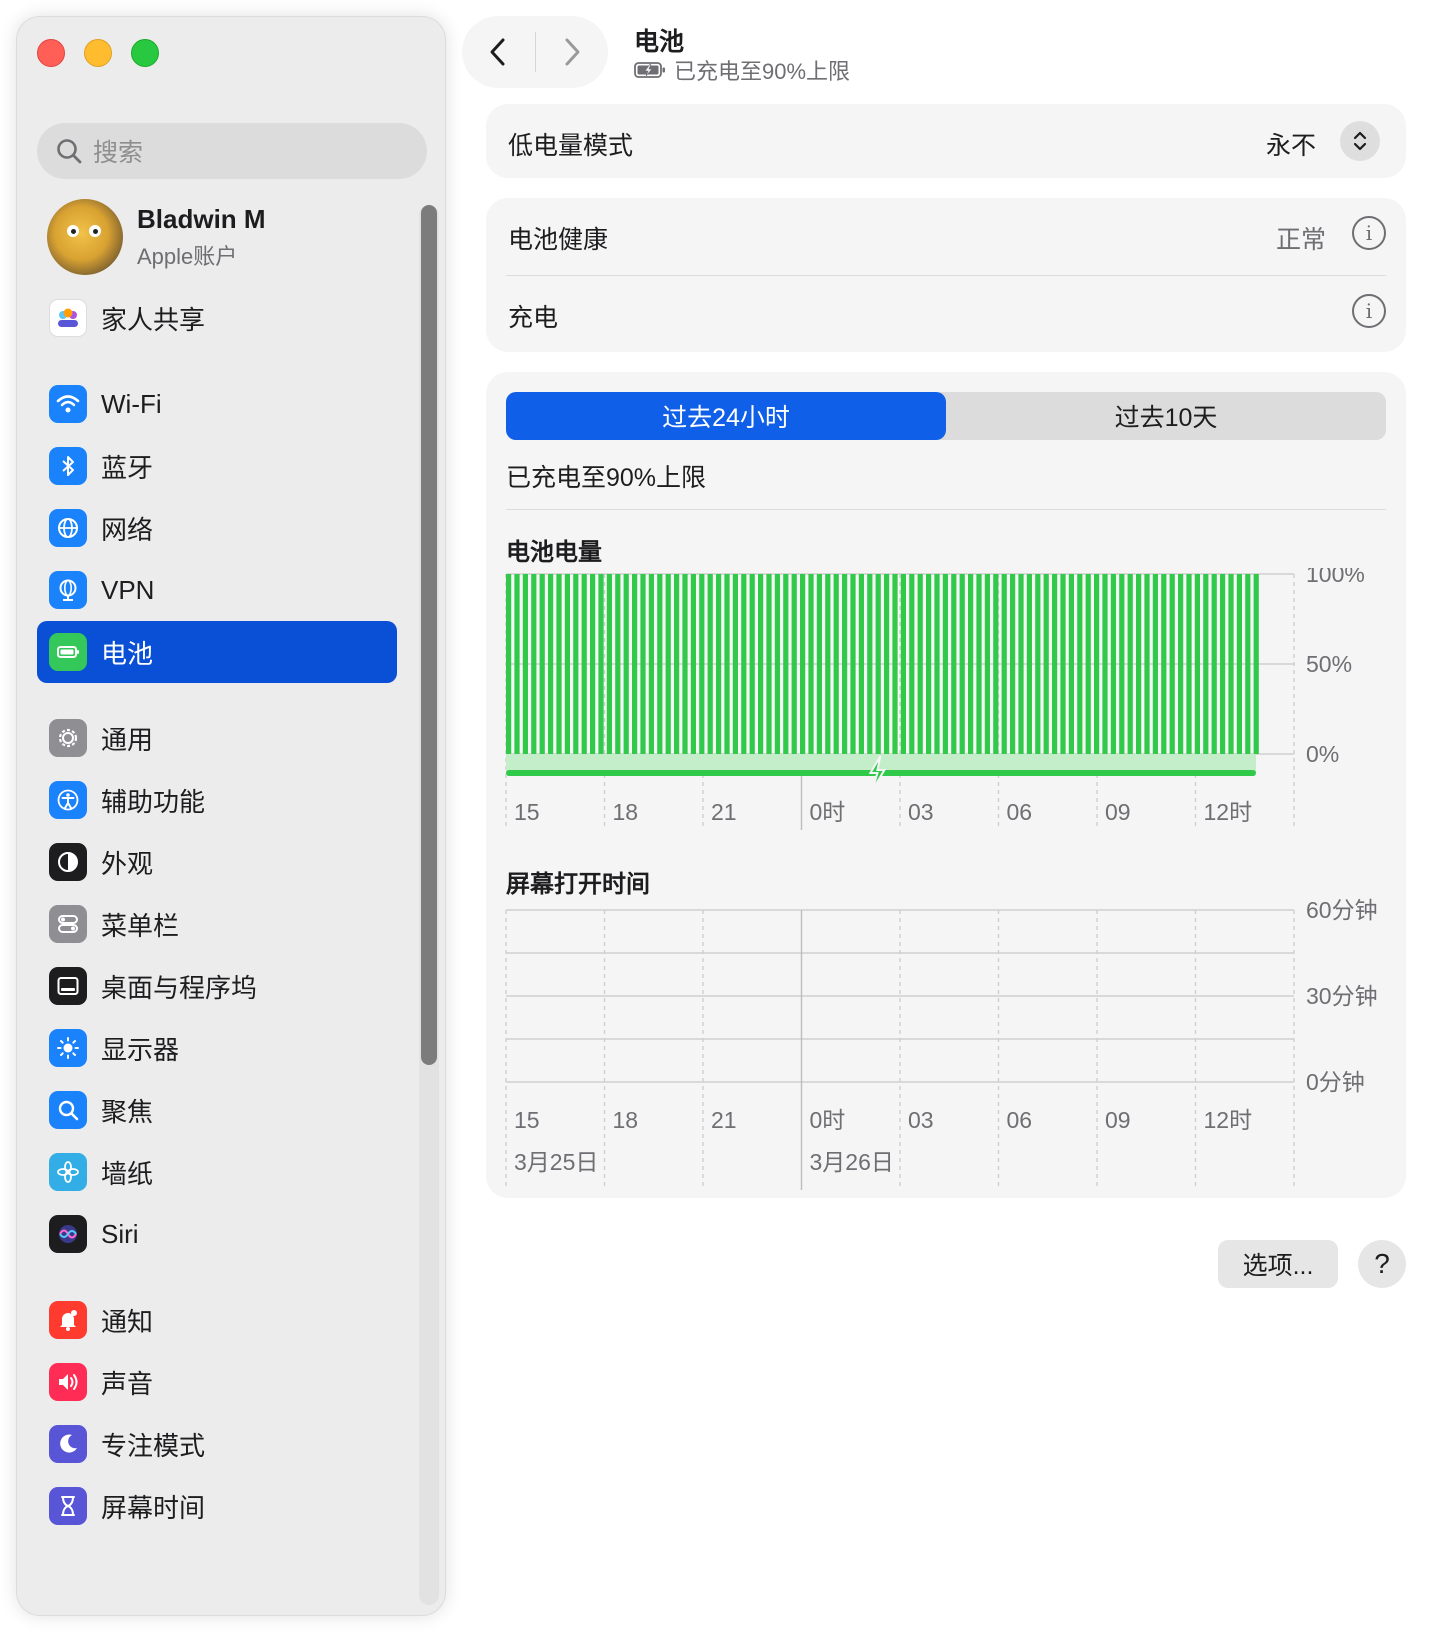 This screenshot has width=1446, height=1632. I want to click on sidebar-item-appearance: 外观, so click(217, 862).